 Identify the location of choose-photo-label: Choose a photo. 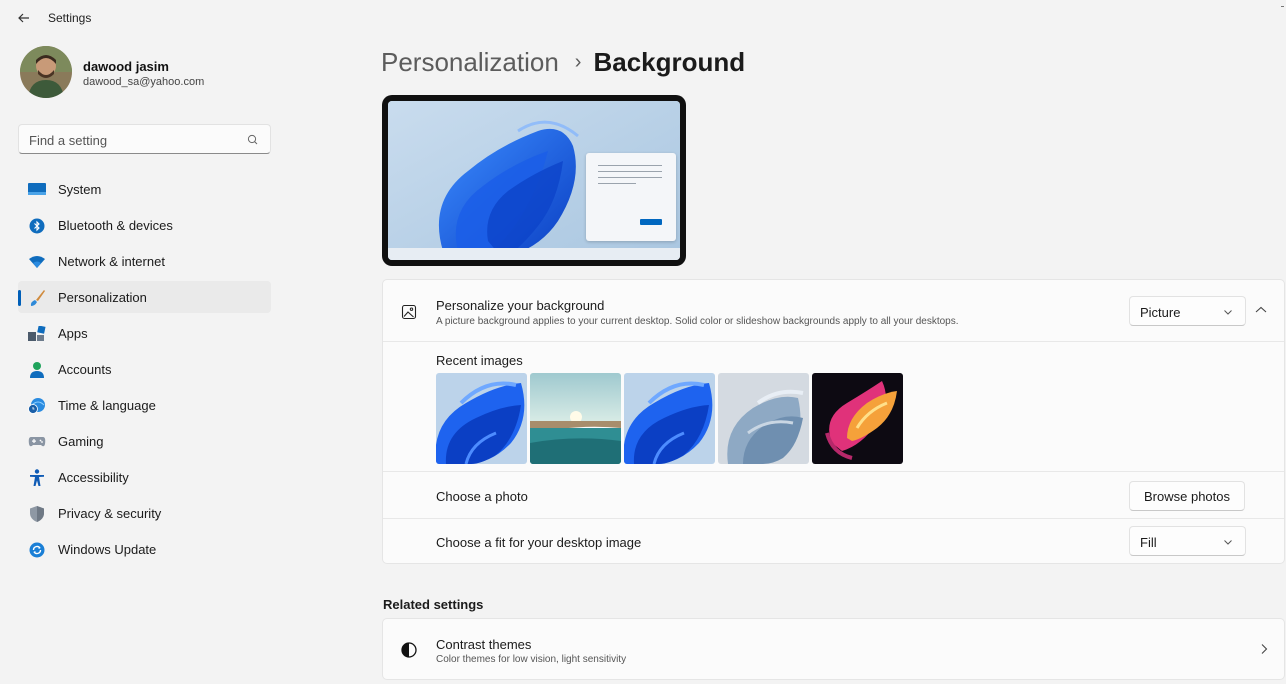
(482, 496).